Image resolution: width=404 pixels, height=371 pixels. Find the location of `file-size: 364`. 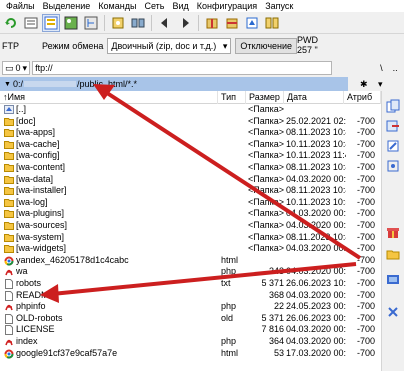

file-size: 364 is located at coordinates (276, 341).